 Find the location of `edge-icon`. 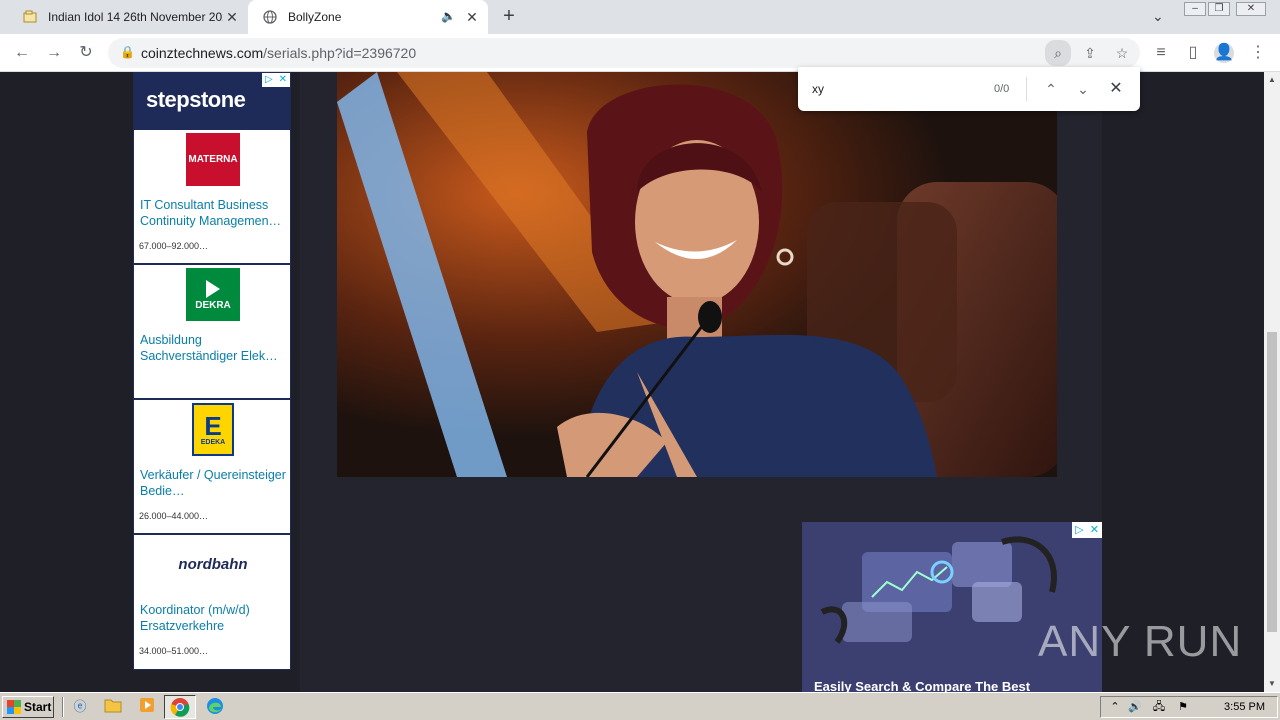

edge-icon is located at coordinates (215, 707).